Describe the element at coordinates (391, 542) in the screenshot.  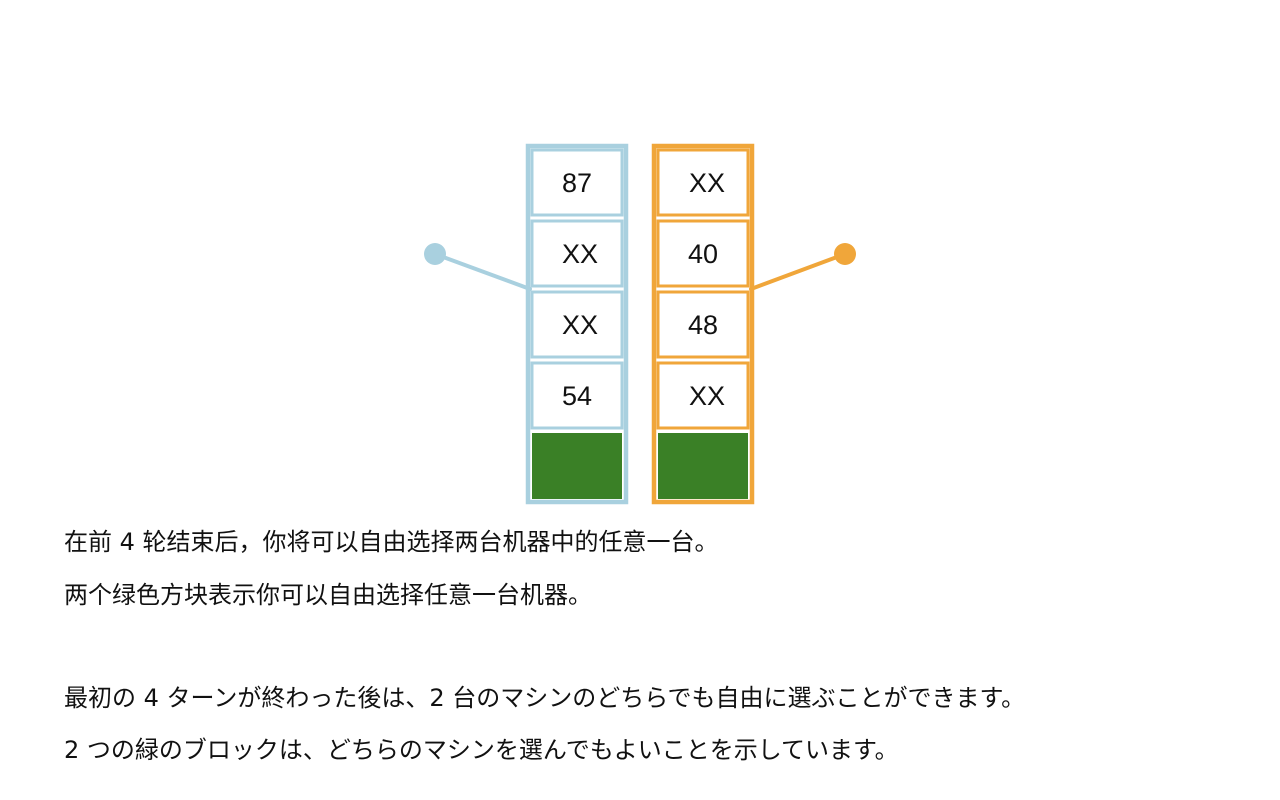
I see `chinese-caption-line-1: 在前 4 轮结束后，你将可以自由选择两台机器中的任意一台。` at that location.